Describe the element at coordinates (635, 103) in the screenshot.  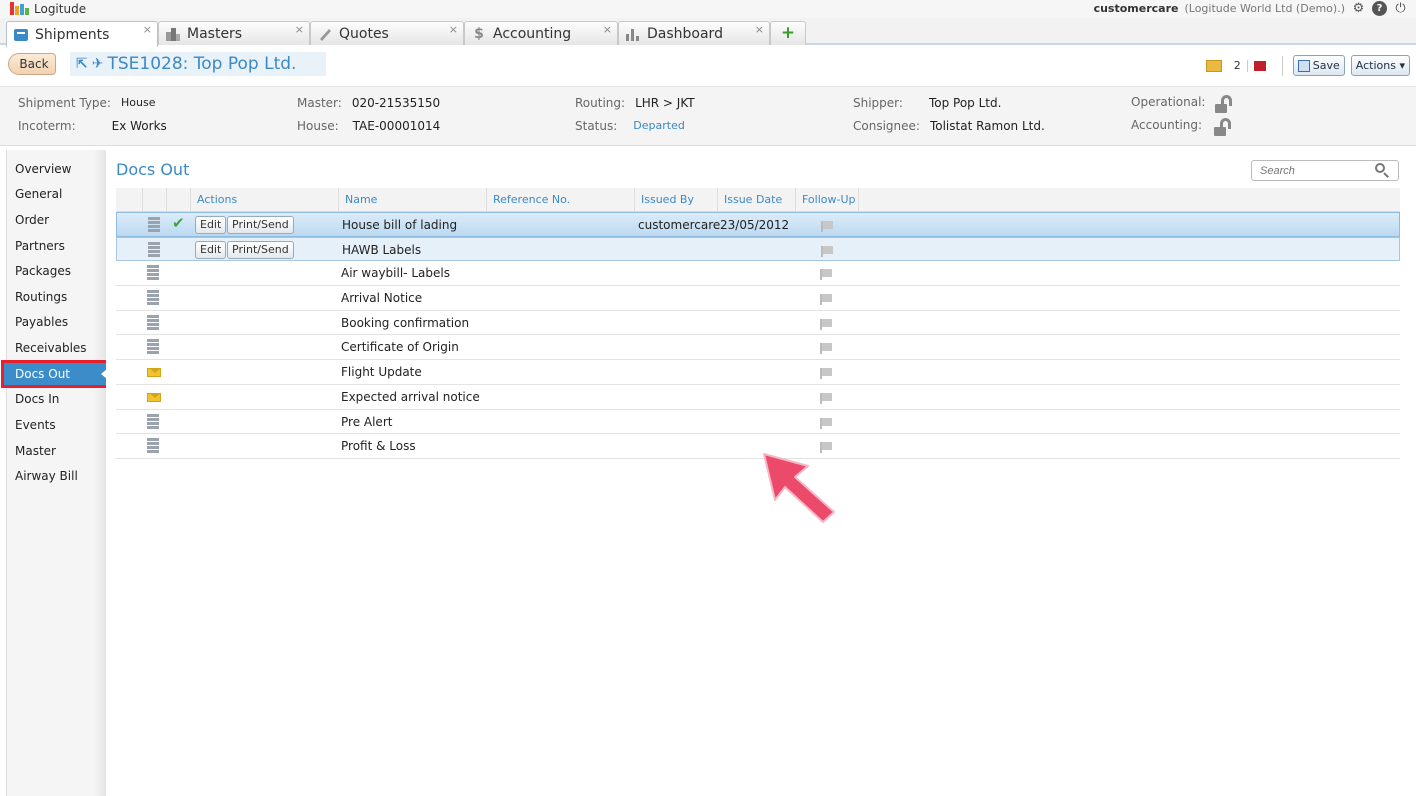
I see `routing: Routing: LHR > JKT` at that location.